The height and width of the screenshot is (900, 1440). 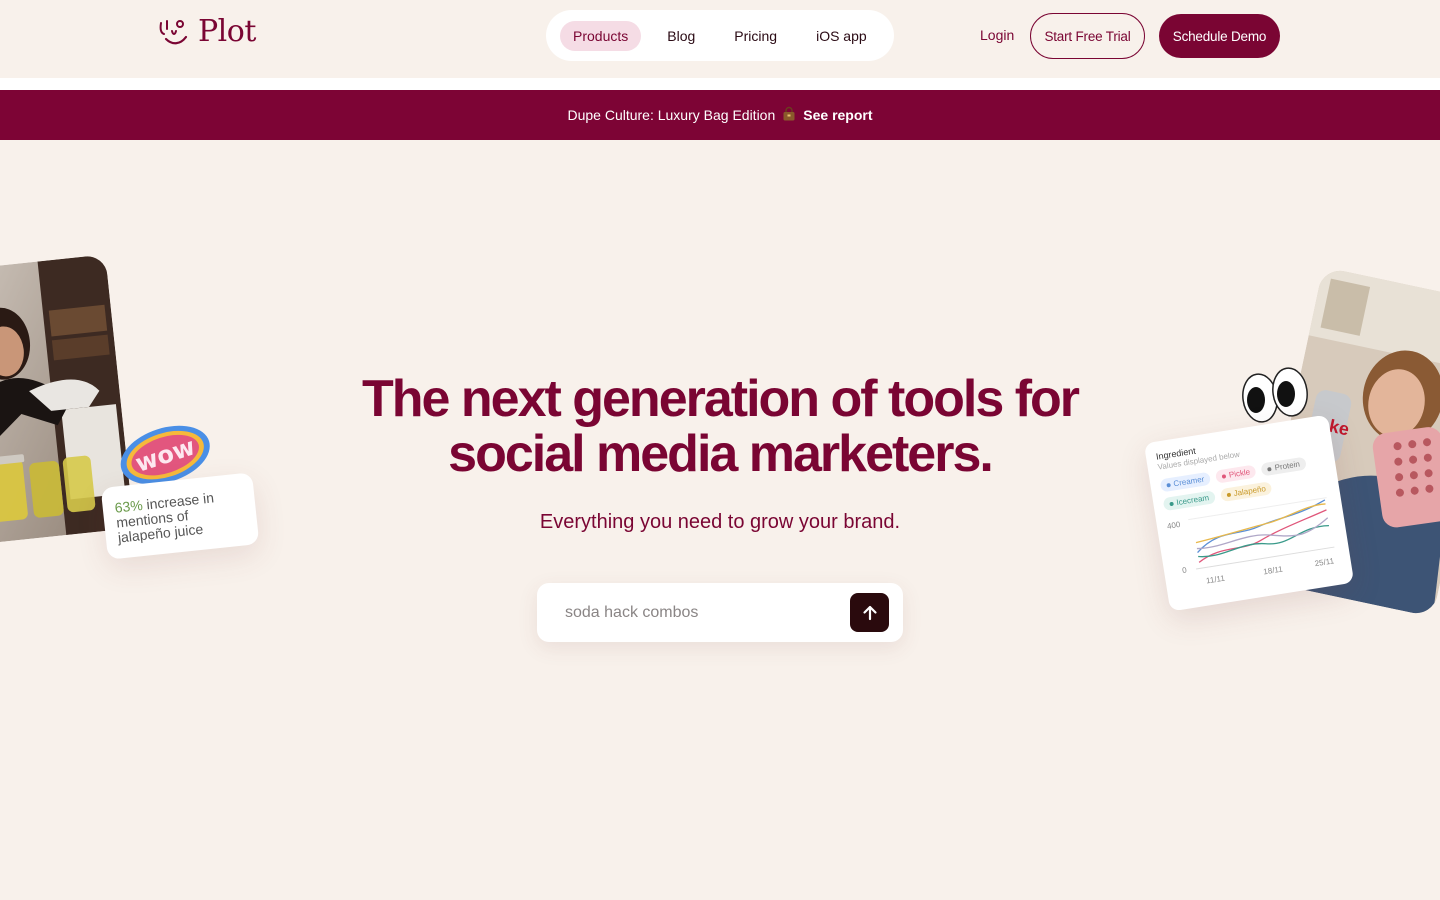 I want to click on chip-jalapeno: Jalapeño, so click(x=1246, y=492).